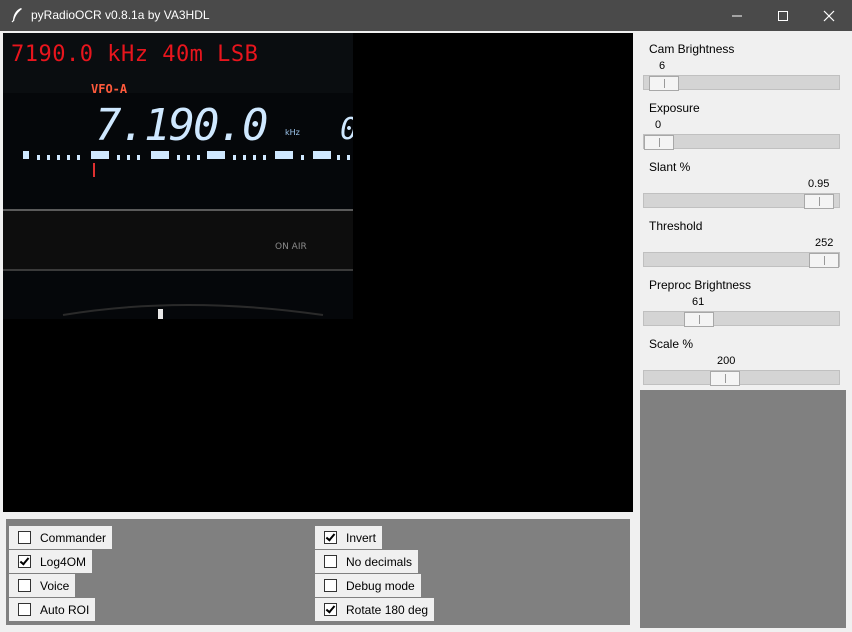  Describe the element at coordinates (52, 609) in the screenshot. I see `checkbox-auto-roi: Auto ROI` at that location.